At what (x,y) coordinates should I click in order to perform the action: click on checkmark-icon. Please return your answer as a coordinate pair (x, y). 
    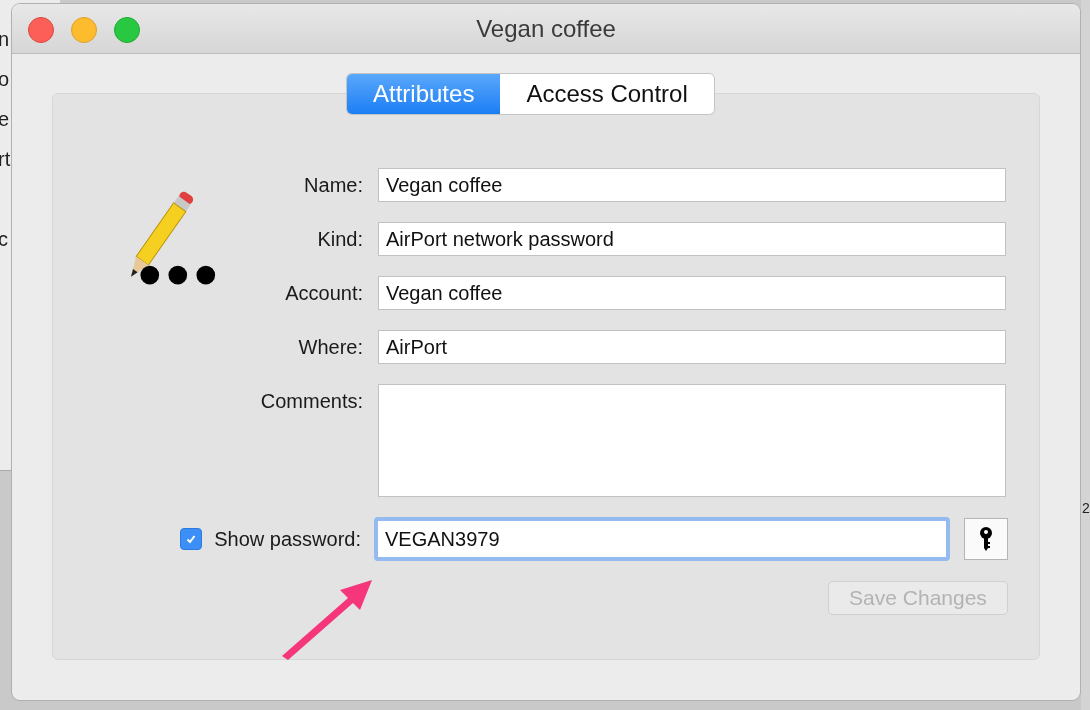
    Looking at the image, I should click on (191, 539).